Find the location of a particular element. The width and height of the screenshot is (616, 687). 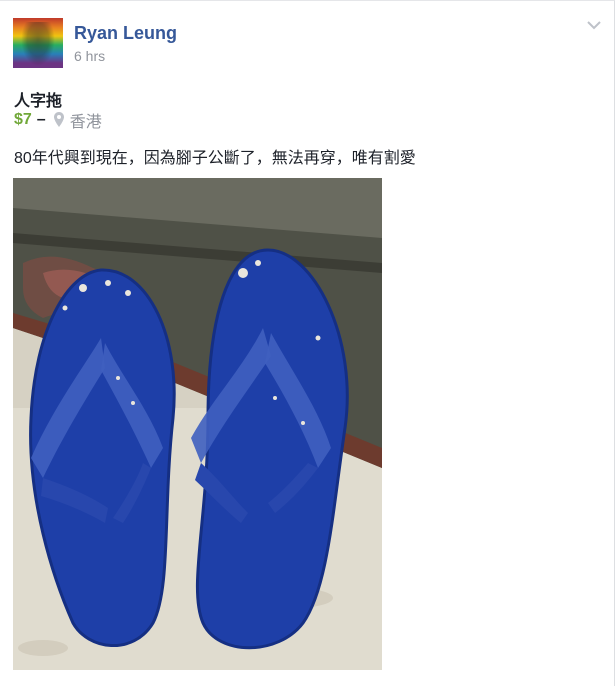

author-name-link: Ryan Leung is located at coordinates (125, 33).